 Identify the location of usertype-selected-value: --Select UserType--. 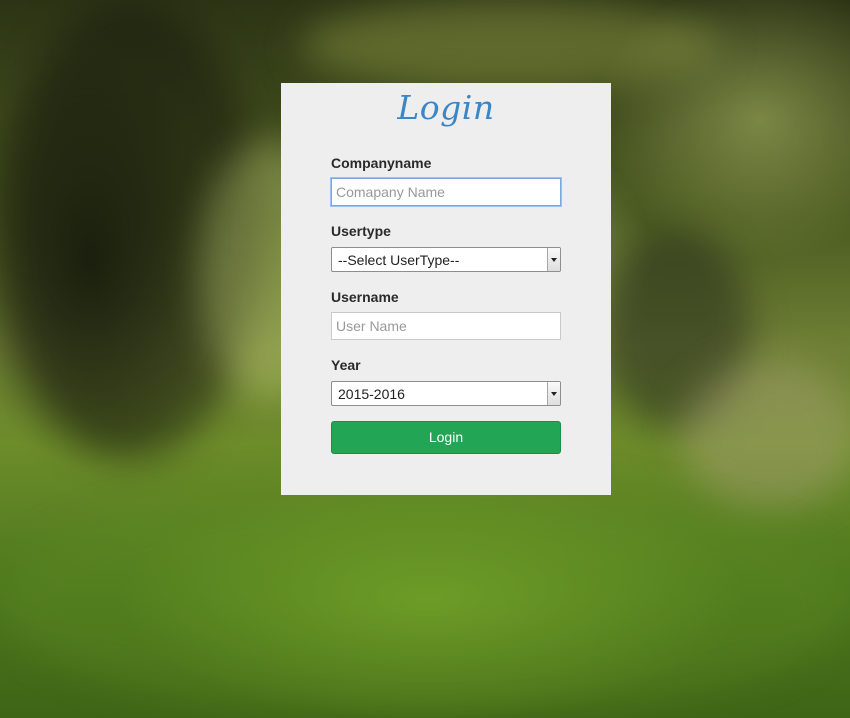
(399, 260).